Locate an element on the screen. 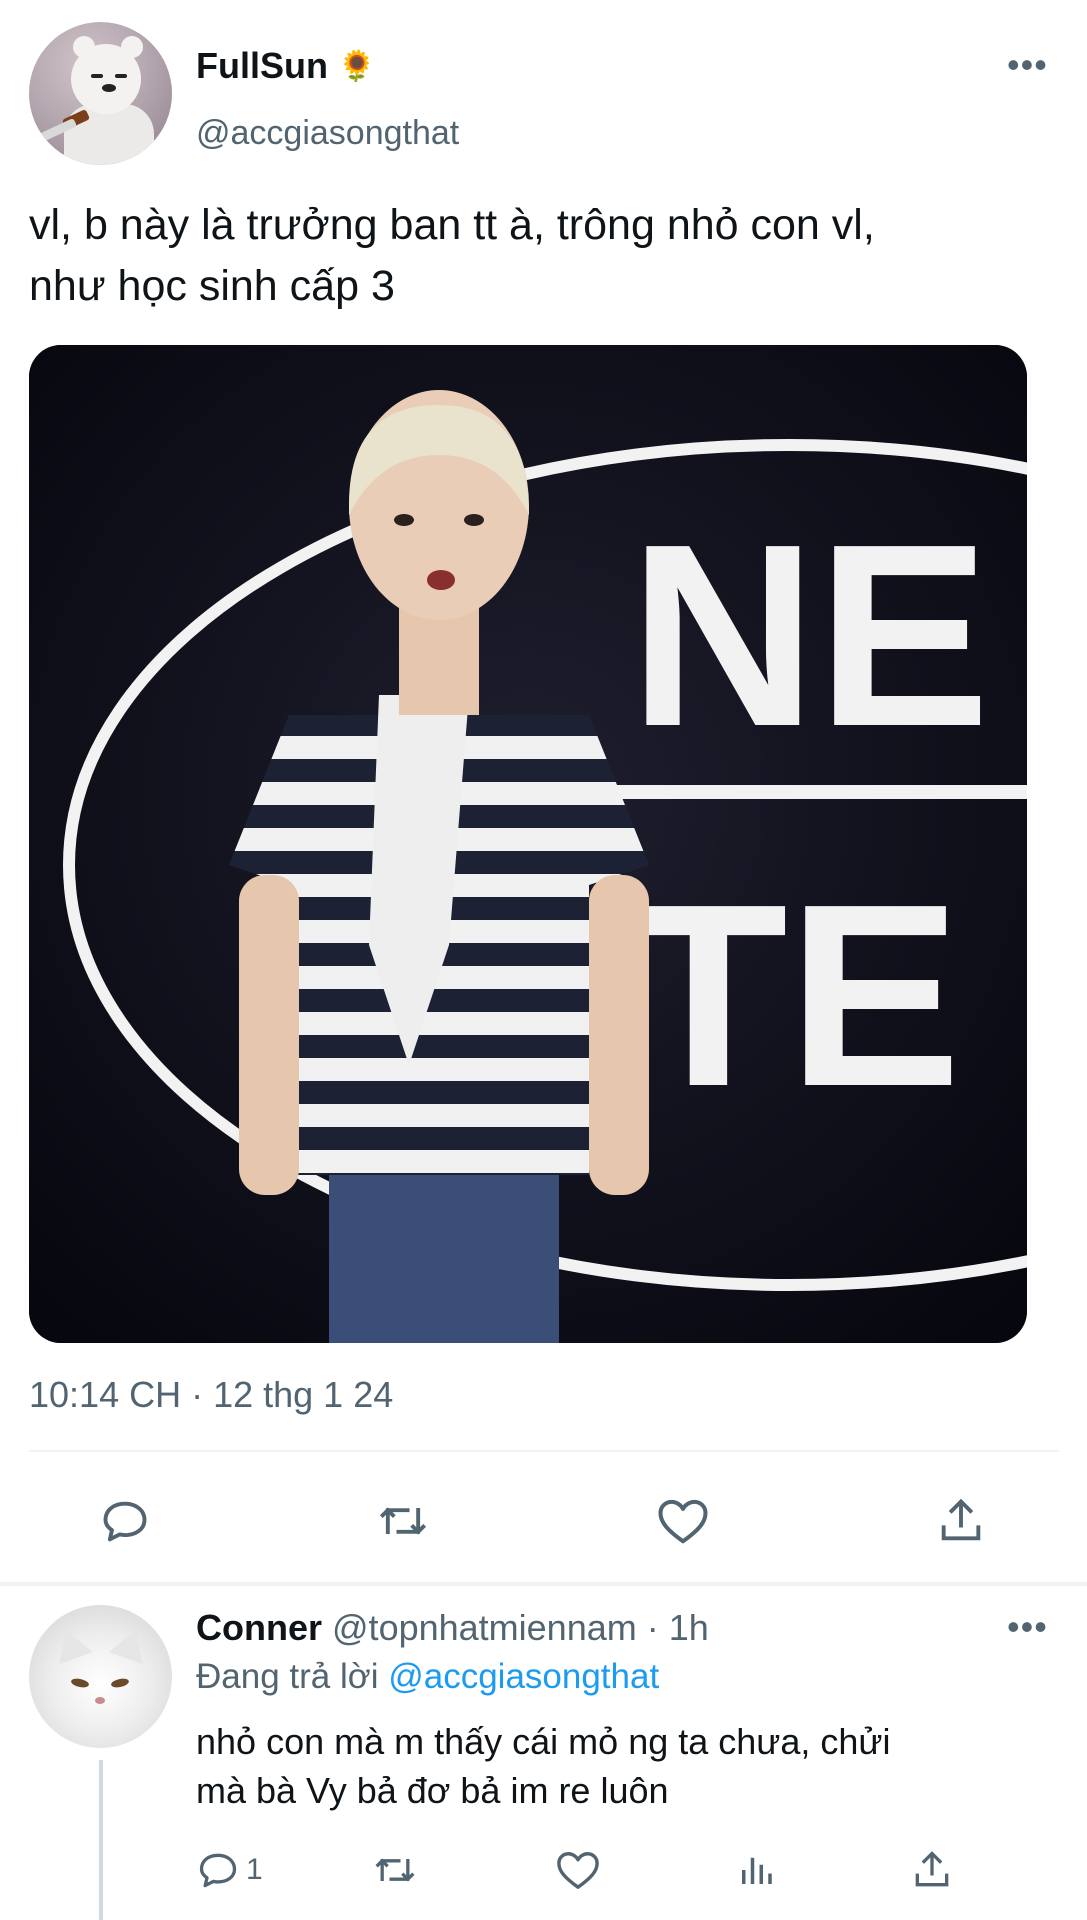 This screenshot has width=1087, height=1920. reply-header: Conner @topnhatmiennam · 1h is located at coordinates (452, 1628).